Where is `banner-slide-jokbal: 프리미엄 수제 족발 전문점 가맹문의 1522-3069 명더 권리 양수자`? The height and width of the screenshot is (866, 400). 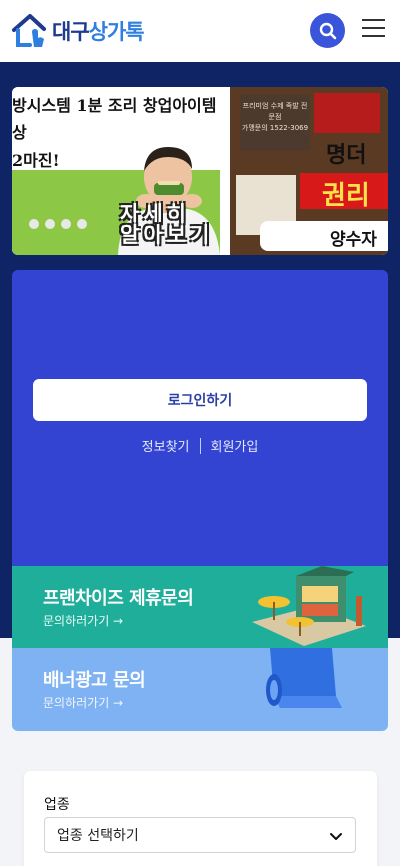
banner-slide-jokbal: 프리미엄 수제 족발 전문점 가맹문의 1522-3069 명더 권리 양수자 is located at coordinates (309, 171).